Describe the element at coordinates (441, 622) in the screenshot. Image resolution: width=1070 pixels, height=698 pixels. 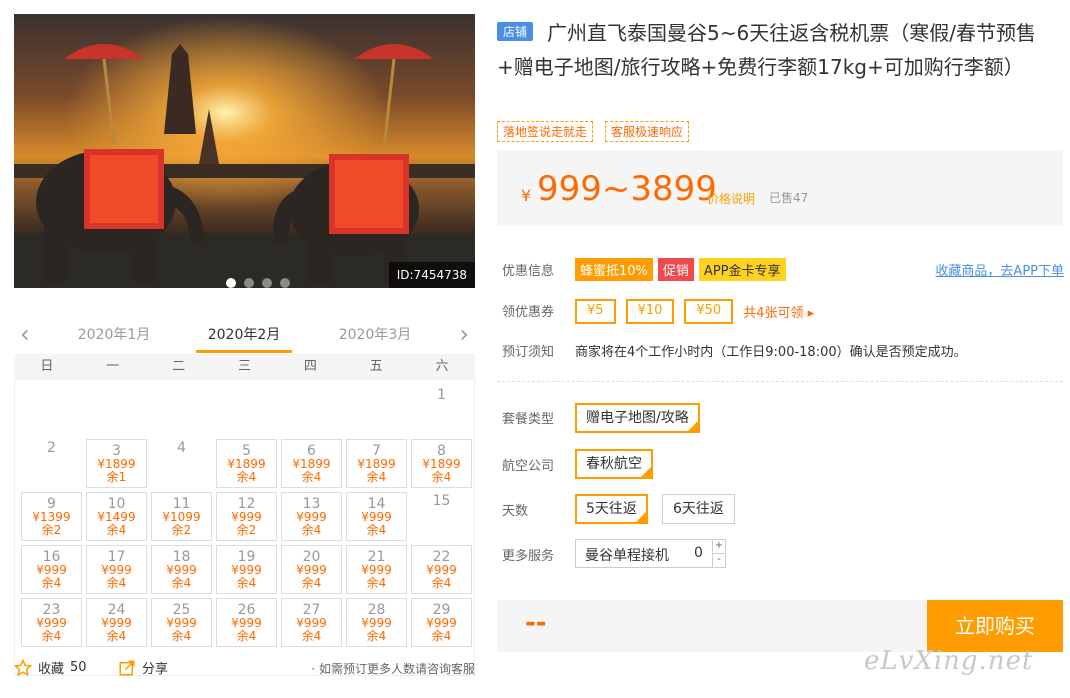
I see `calendar-day: 29 ¥999 余4` at that location.